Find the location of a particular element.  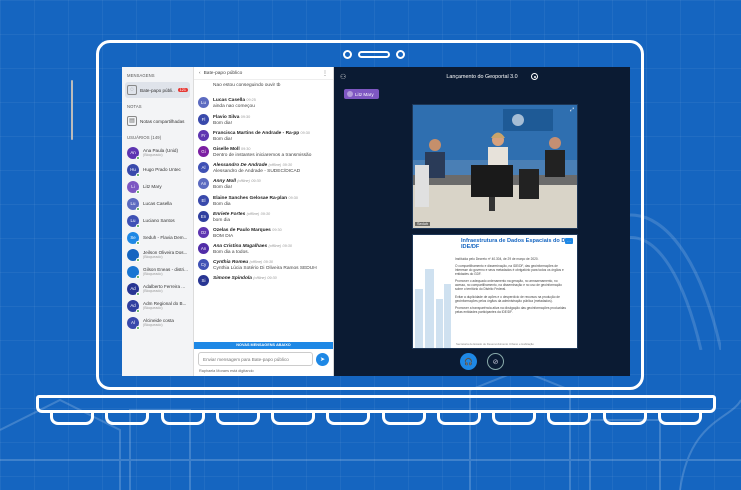

webcam-video: Seduh ⤢ is located at coordinates (495, 166).